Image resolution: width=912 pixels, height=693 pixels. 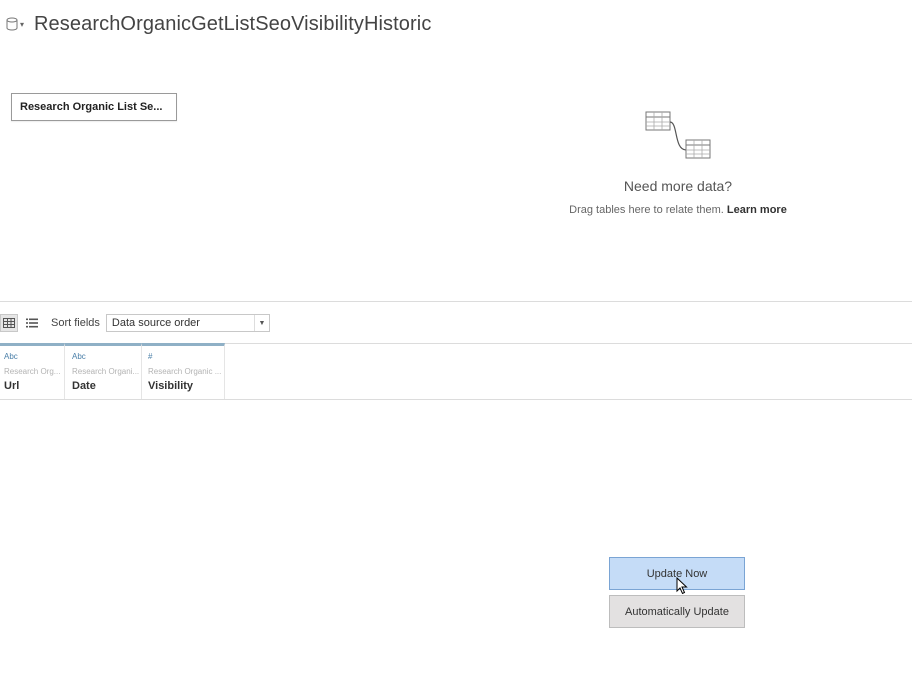 I want to click on list-view-icon, so click(x=32, y=323).